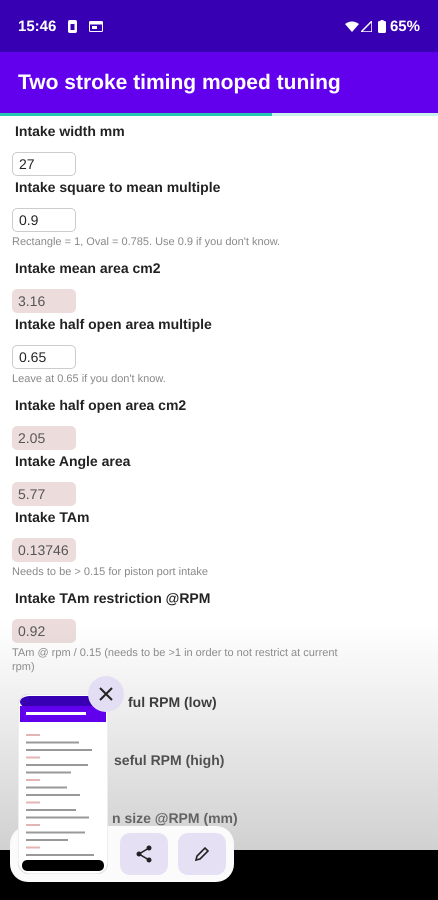  I want to click on field-label: Intake TAm restriction @RPM, so click(113, 598).